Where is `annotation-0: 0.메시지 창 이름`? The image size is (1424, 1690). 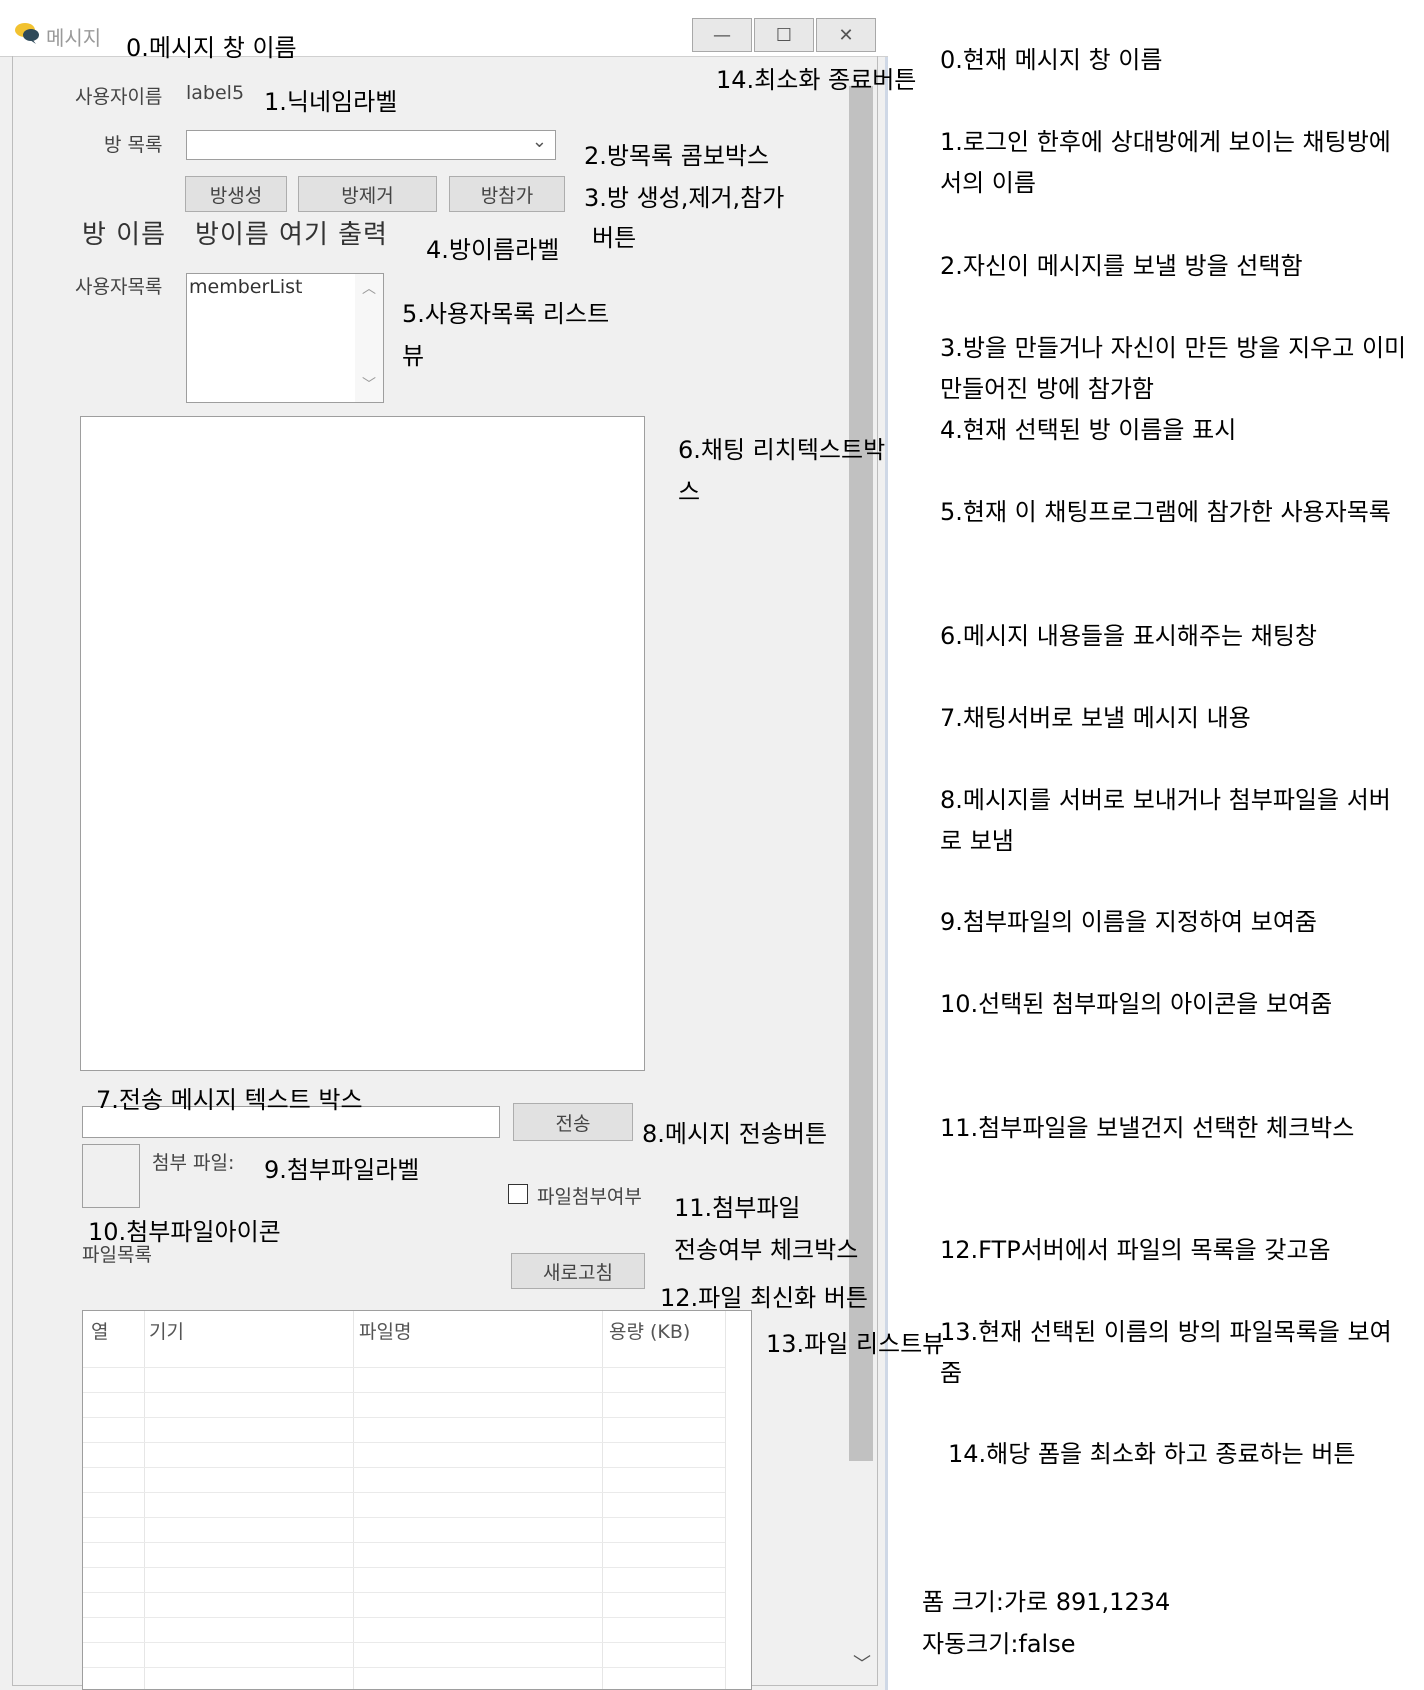
annotation-0: 0.메시지 창 이름 is located at coordinates (211, 48).